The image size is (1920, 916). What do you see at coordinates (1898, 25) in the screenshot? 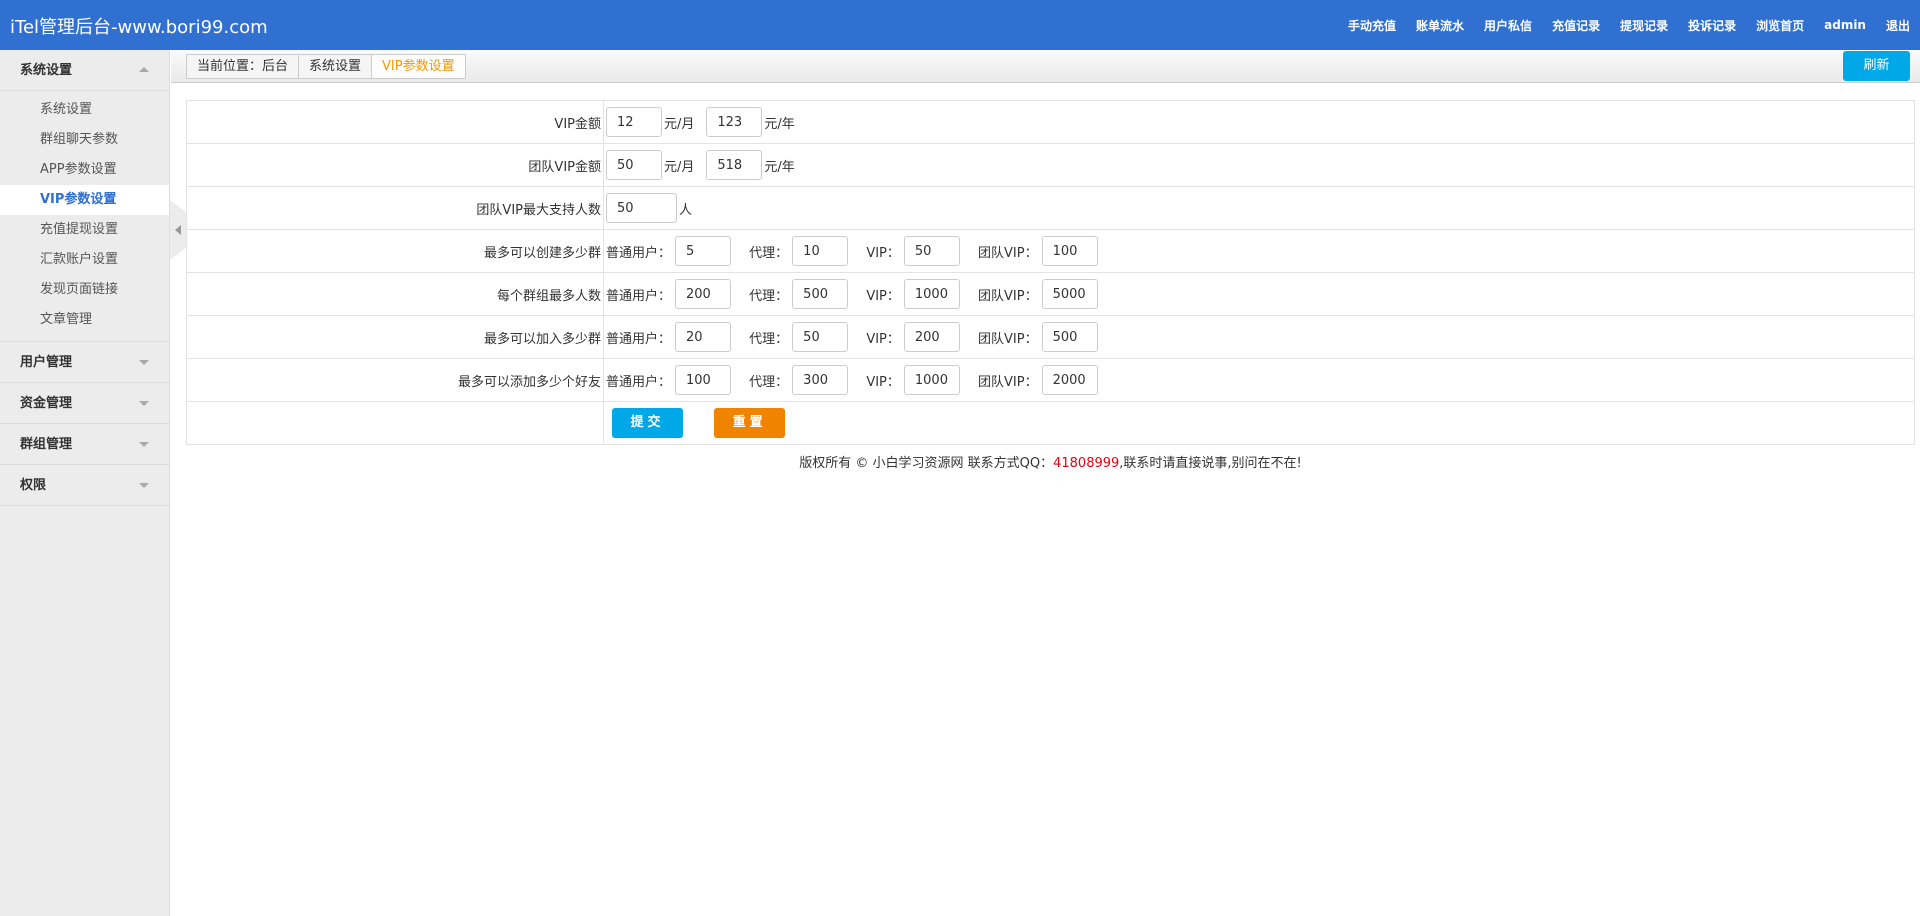
I see `nav-logout: 退出` at bounding box center [1898, 25].